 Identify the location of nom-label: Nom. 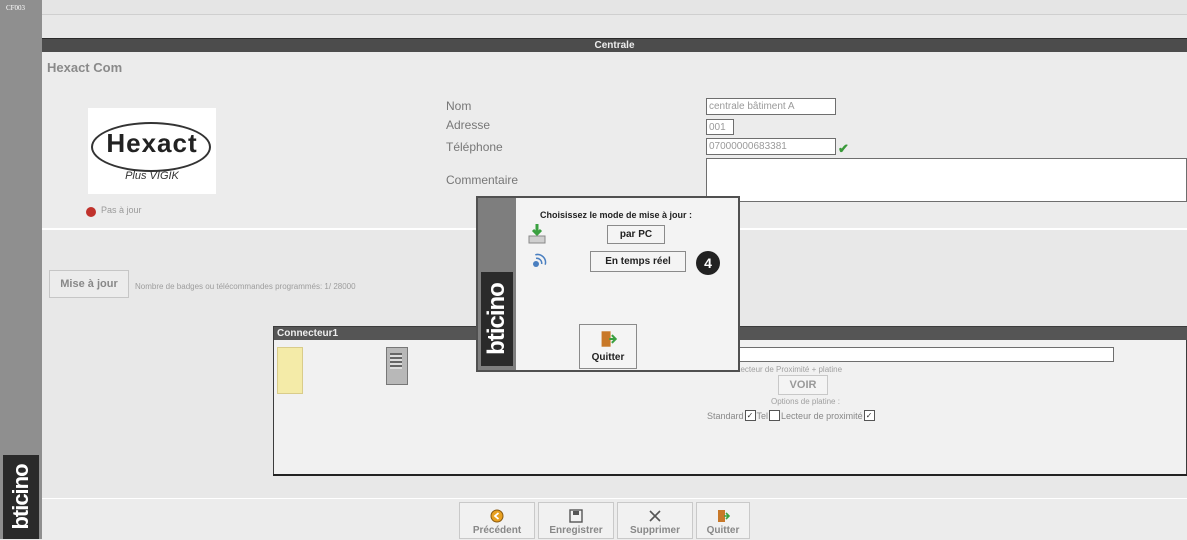
(459, 106).